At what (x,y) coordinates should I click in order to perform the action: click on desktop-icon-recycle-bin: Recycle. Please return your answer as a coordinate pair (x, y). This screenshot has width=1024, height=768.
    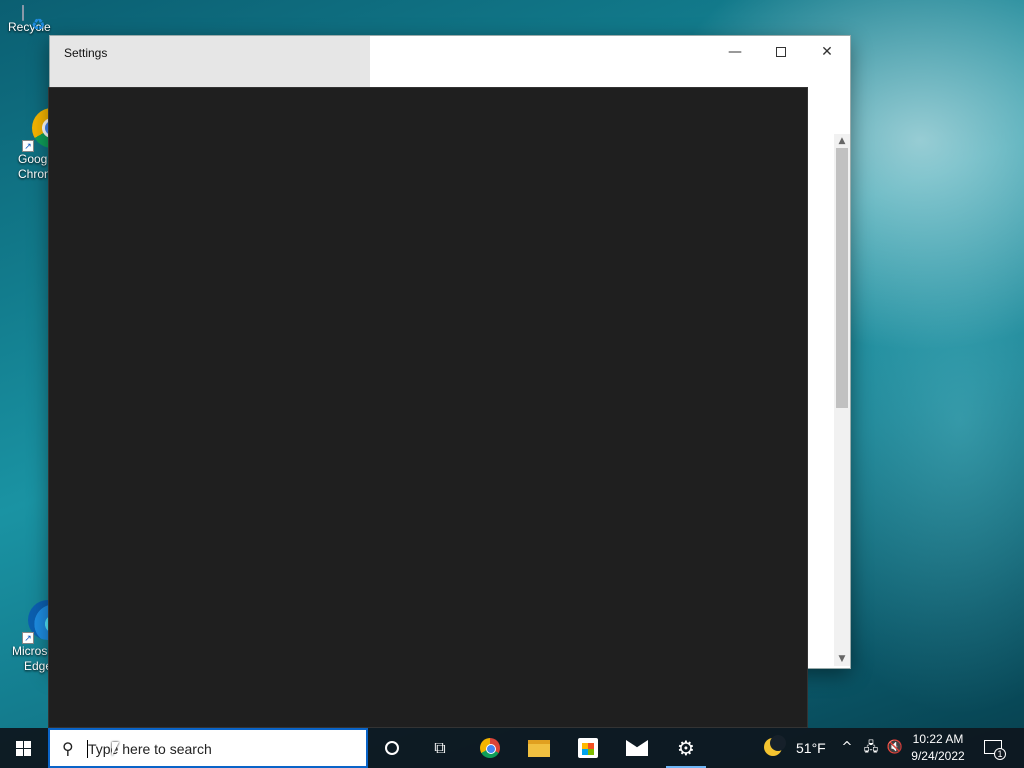
    Looking at the image, I should click on (38, 20).